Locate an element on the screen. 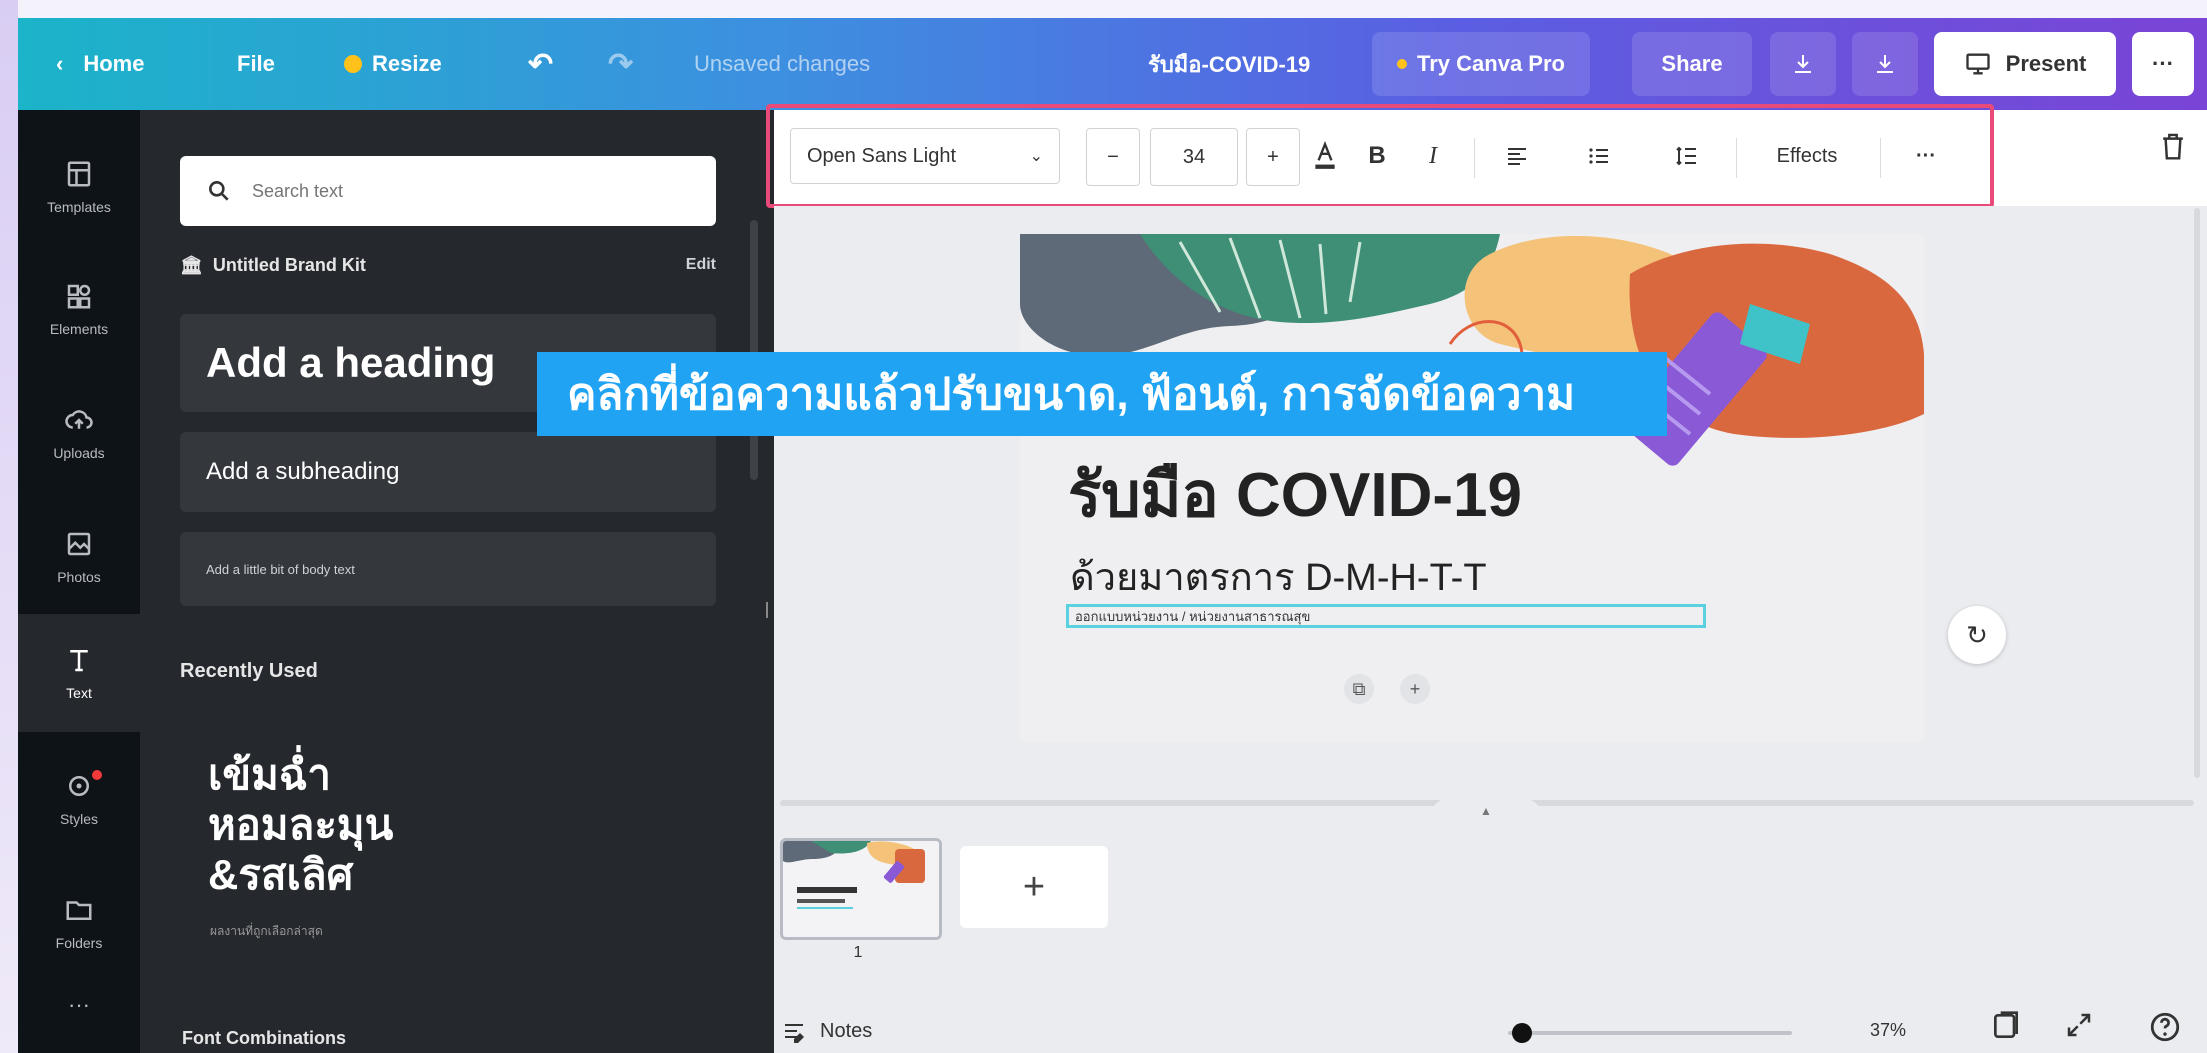 The image size is (2207, 1053). document-title: รับมือ-COVID-19 is located at coordinates (1229, 64).